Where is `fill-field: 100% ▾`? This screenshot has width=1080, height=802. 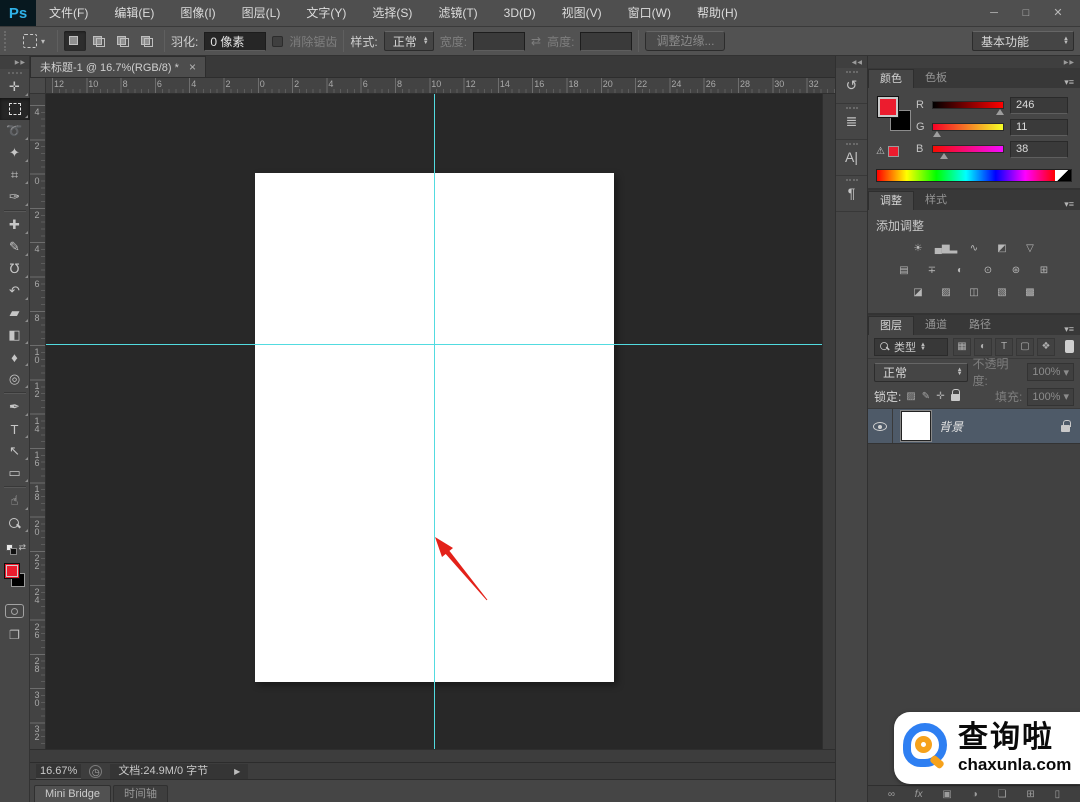 fill-field: 100% ▾ is located at coordinates (1050, 396).